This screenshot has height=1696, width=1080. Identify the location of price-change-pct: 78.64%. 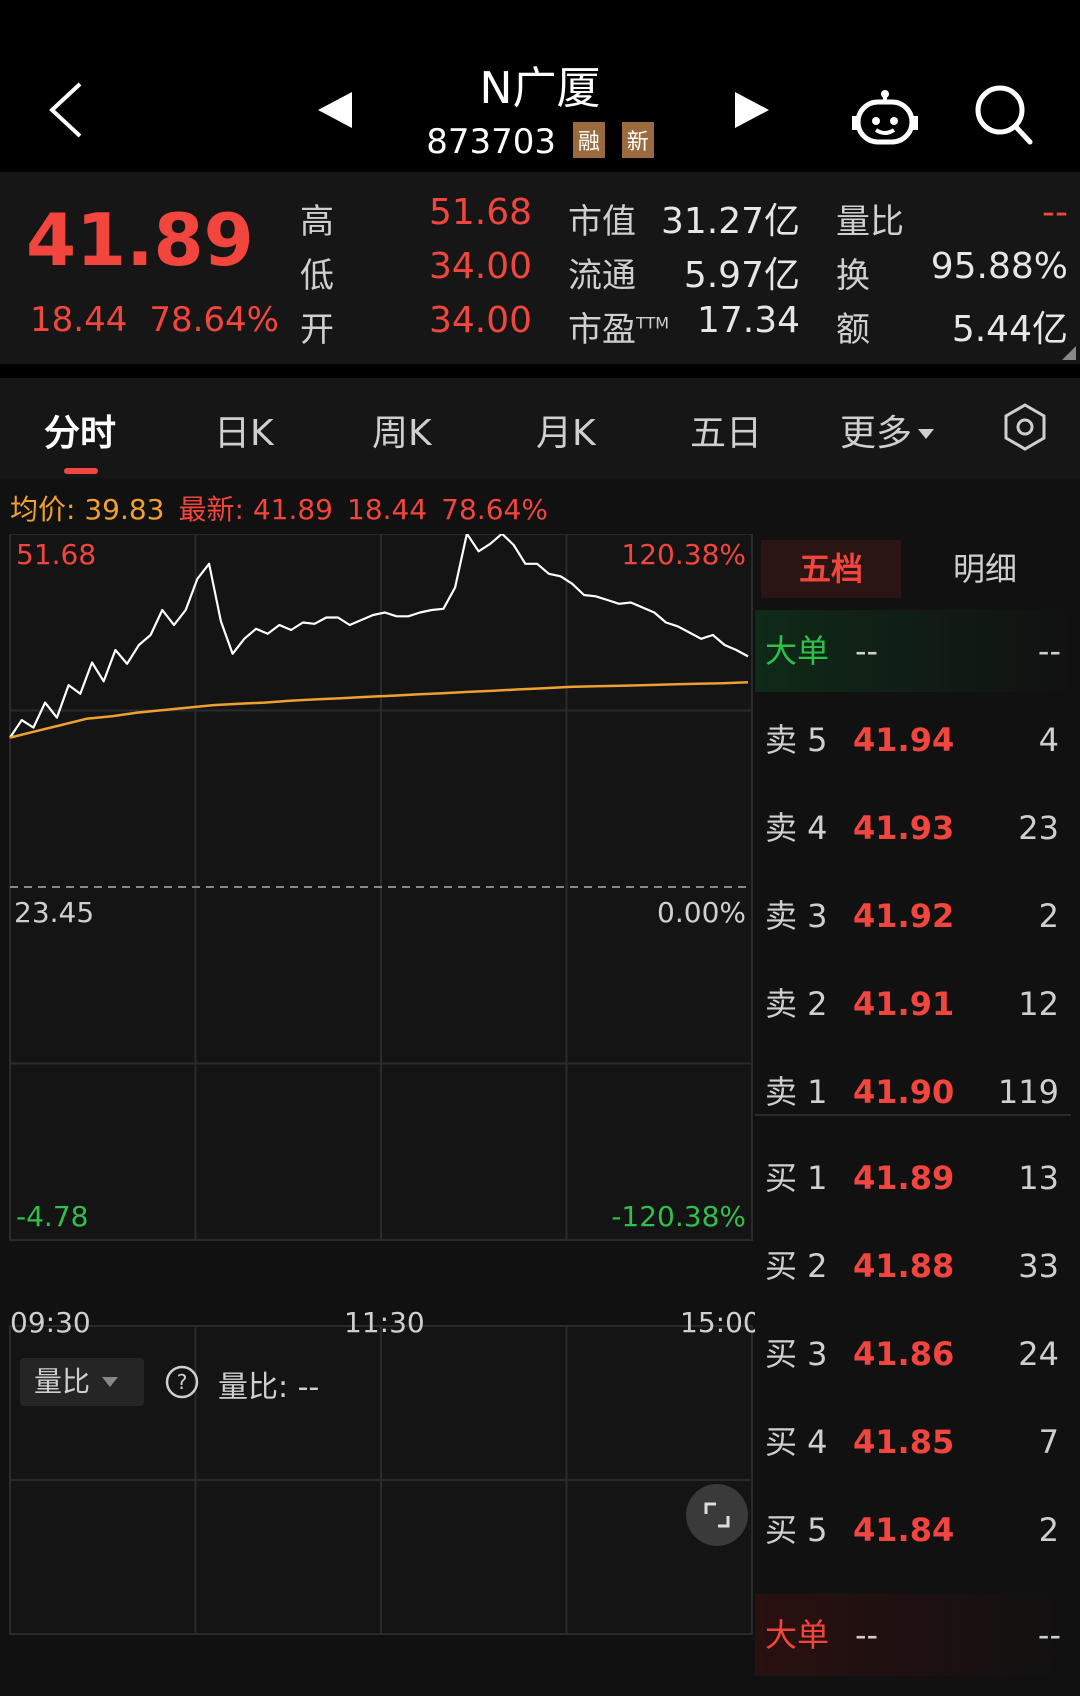
(214, 320).